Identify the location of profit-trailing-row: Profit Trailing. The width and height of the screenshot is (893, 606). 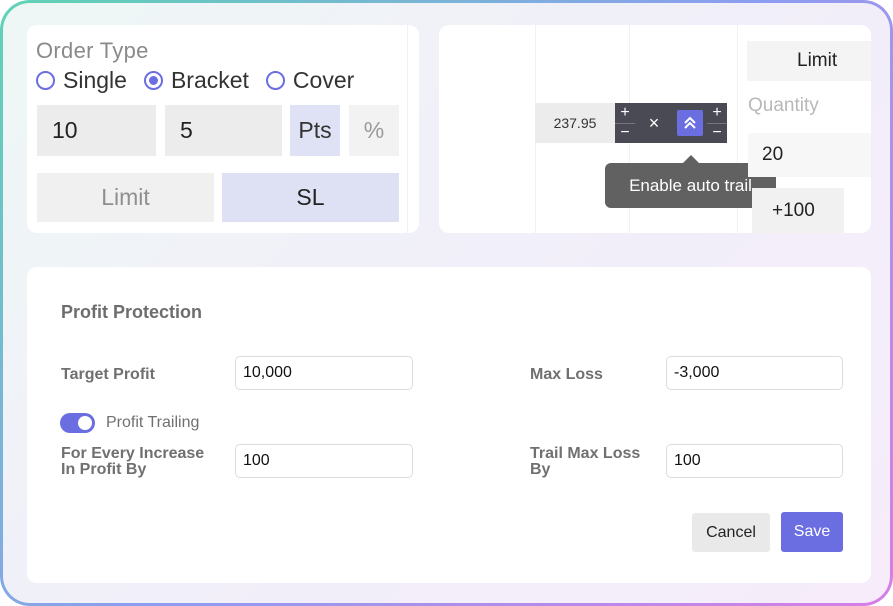
(129, 423).